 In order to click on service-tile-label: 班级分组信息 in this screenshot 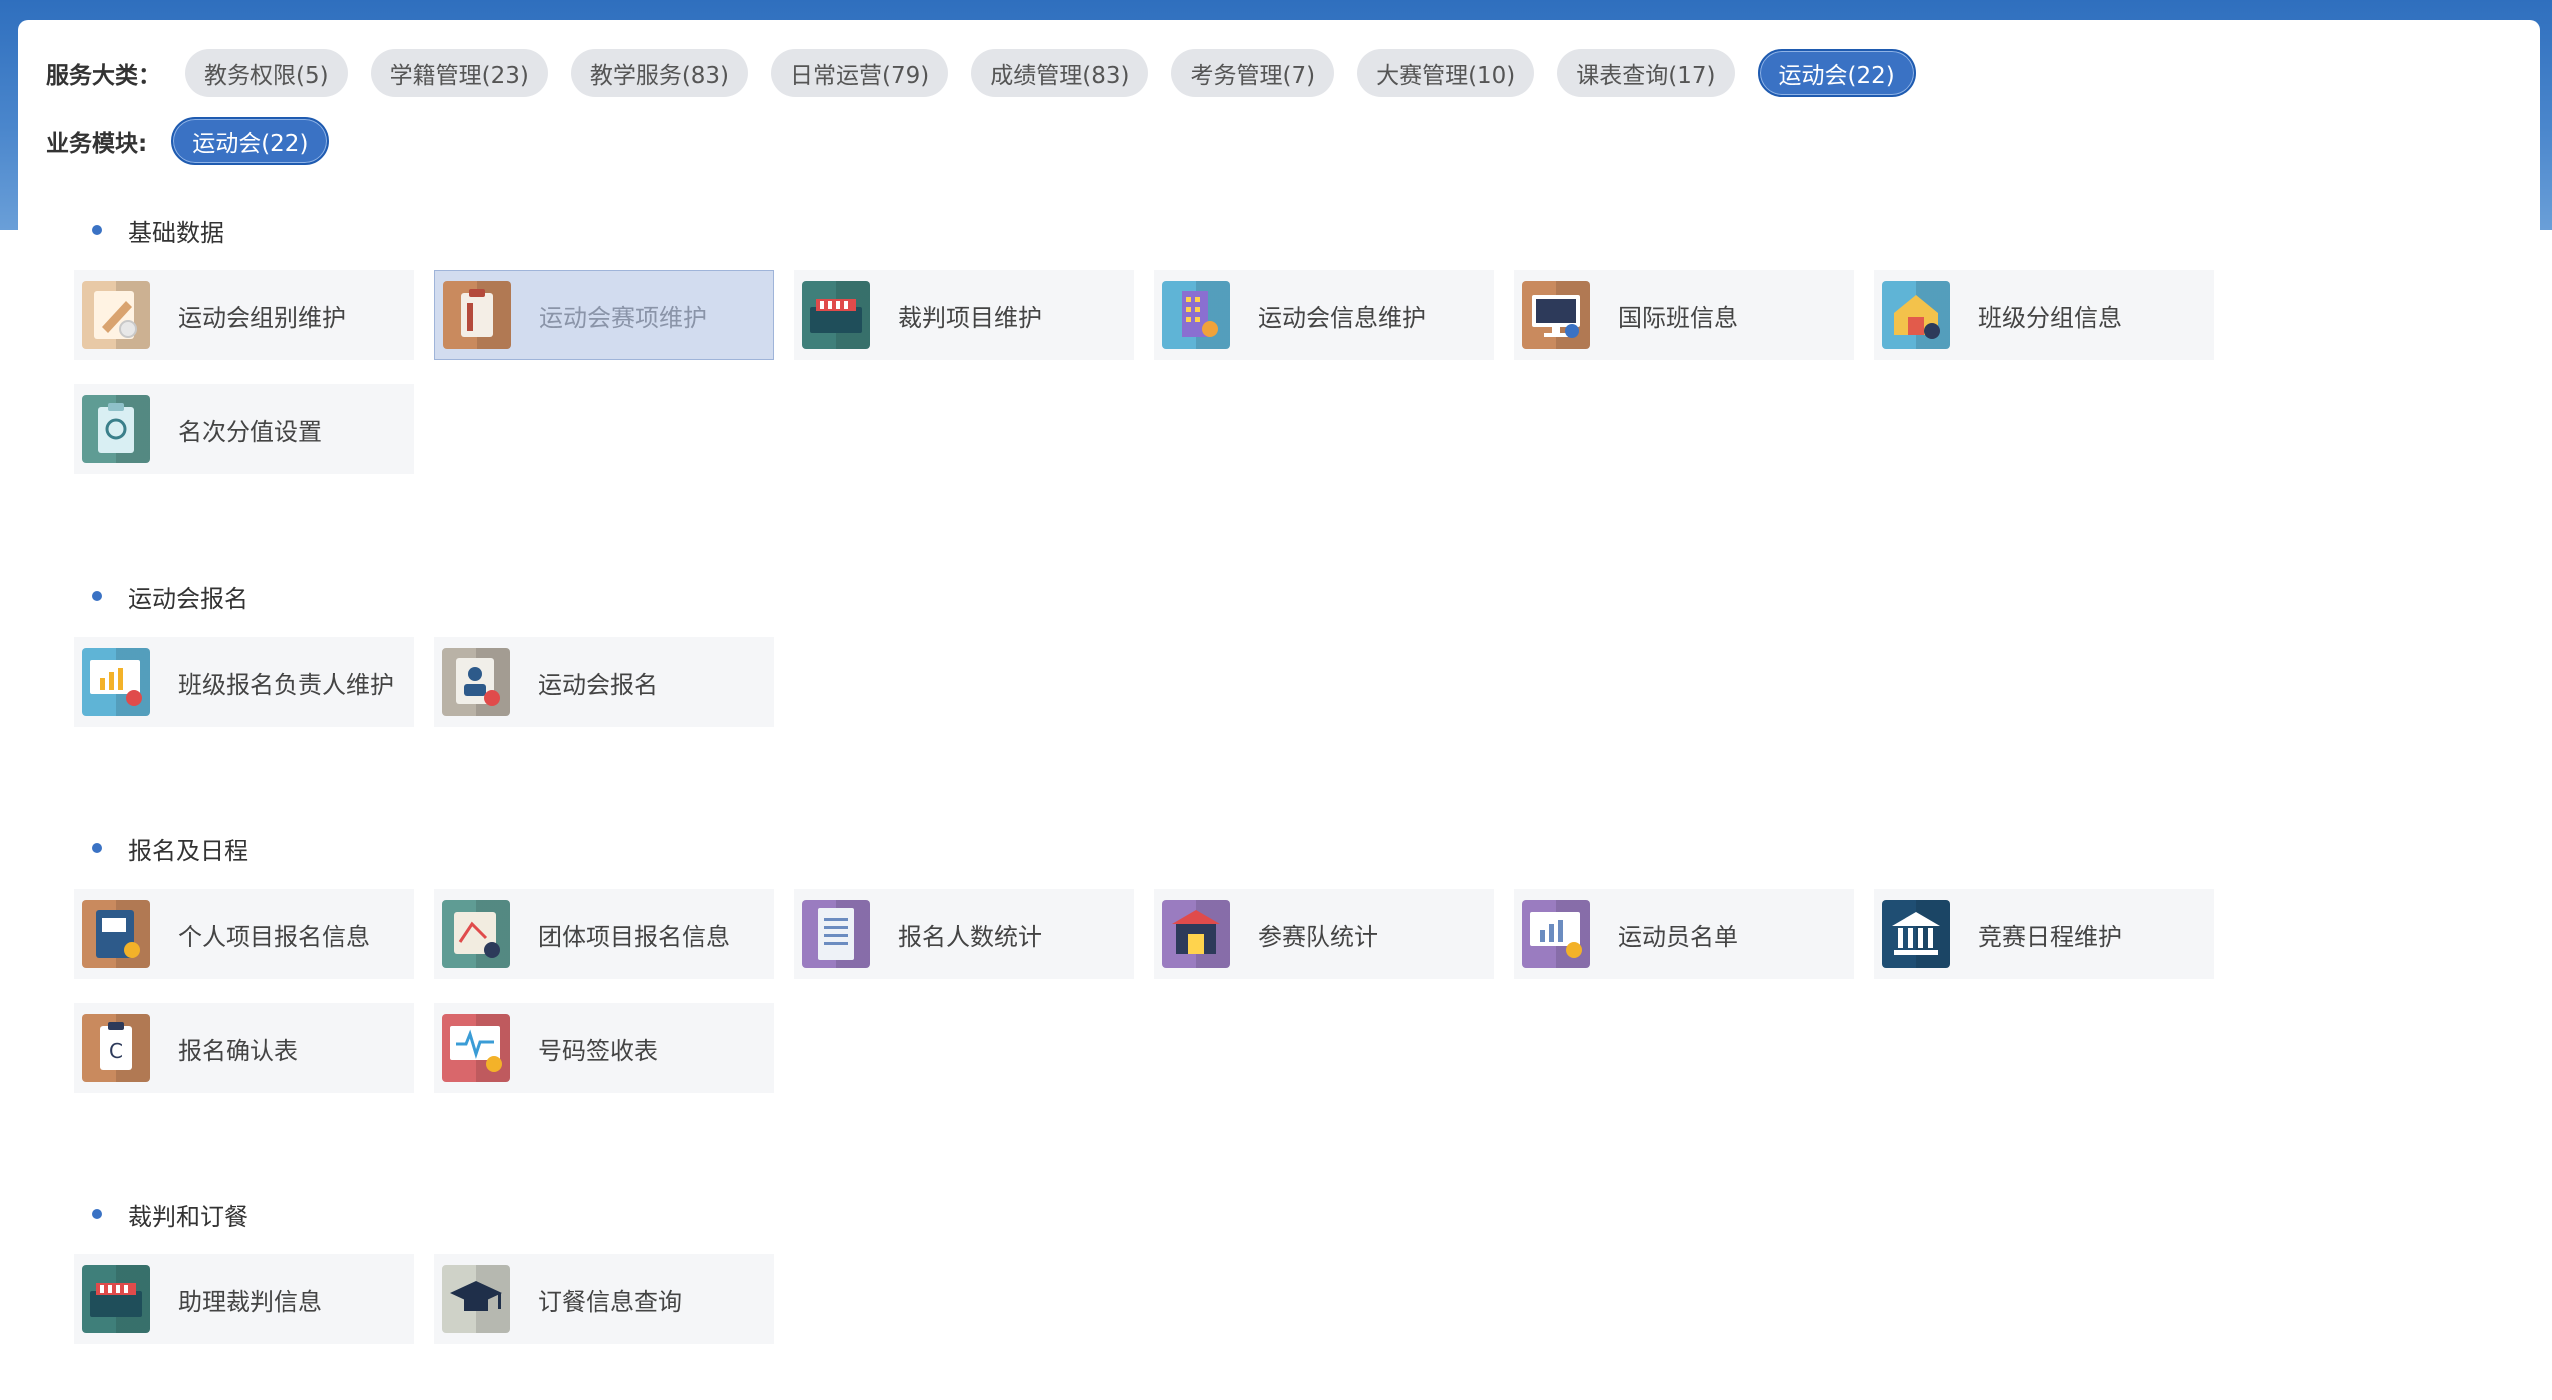, I will do `click(2050, 317)`.